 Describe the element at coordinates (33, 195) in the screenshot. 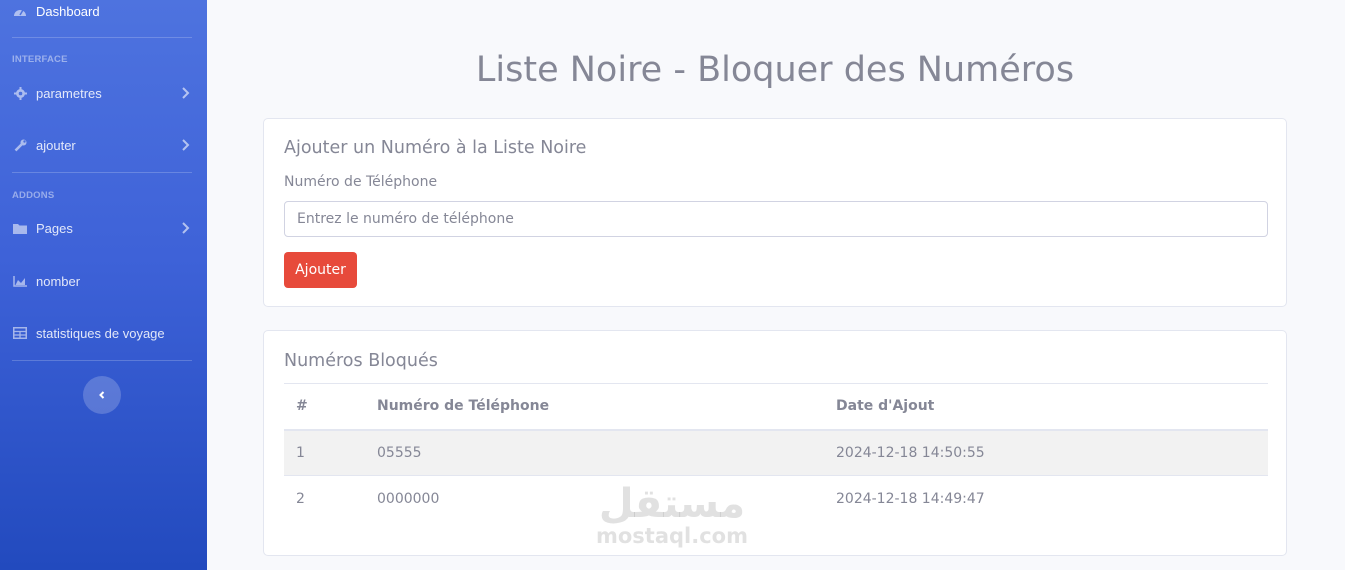

I see `sidebar-heading-addons: ADDONS` at that location.